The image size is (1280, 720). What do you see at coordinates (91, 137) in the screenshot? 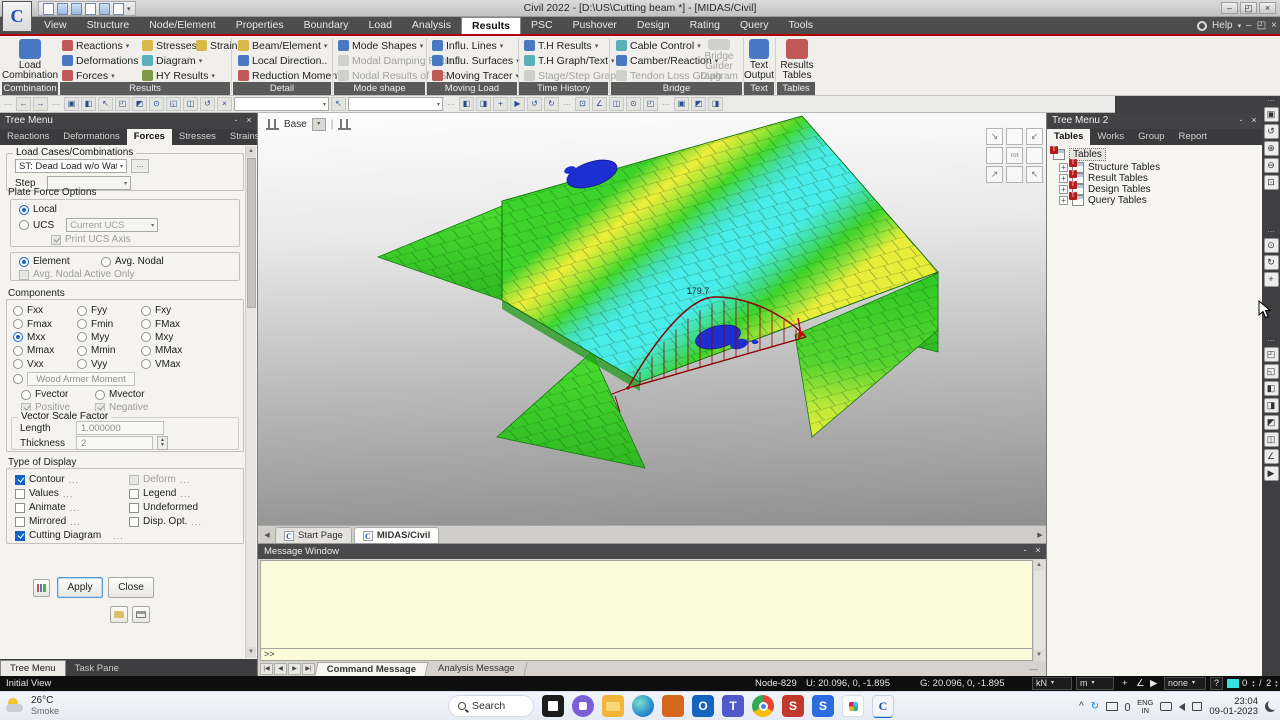
I see `tab-deformations: Deformations` at bounding box center [91, 137].